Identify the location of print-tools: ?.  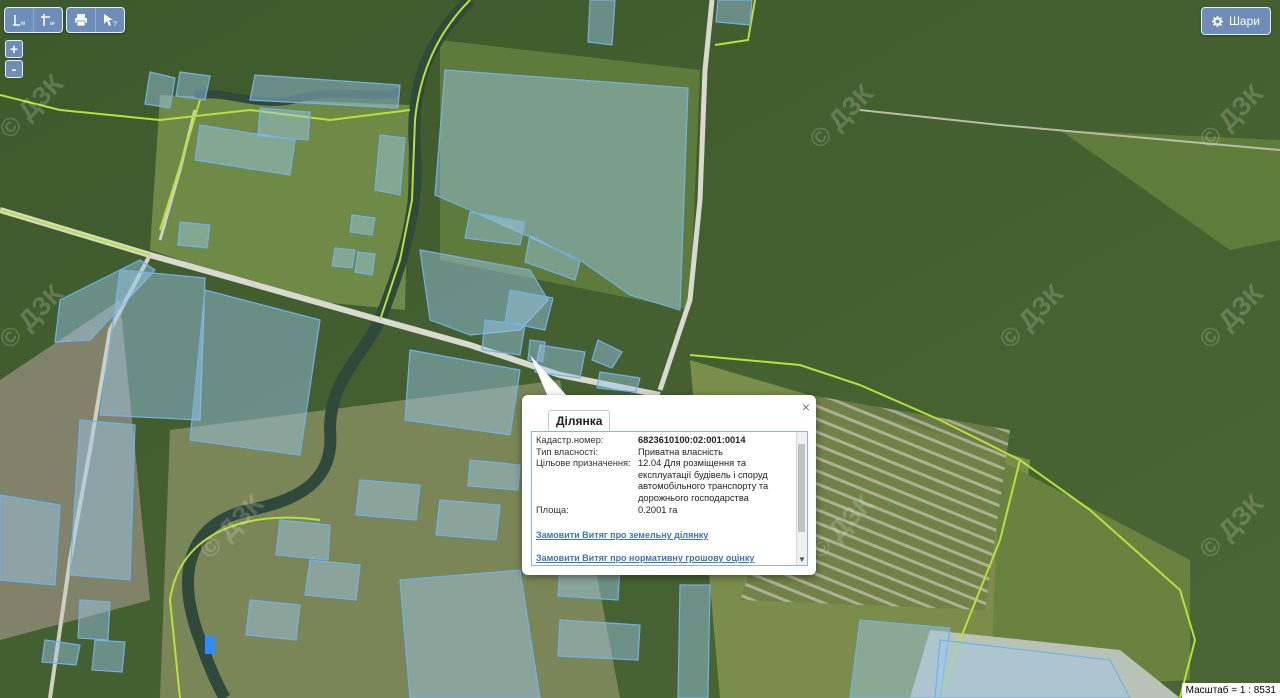
(95, 20).